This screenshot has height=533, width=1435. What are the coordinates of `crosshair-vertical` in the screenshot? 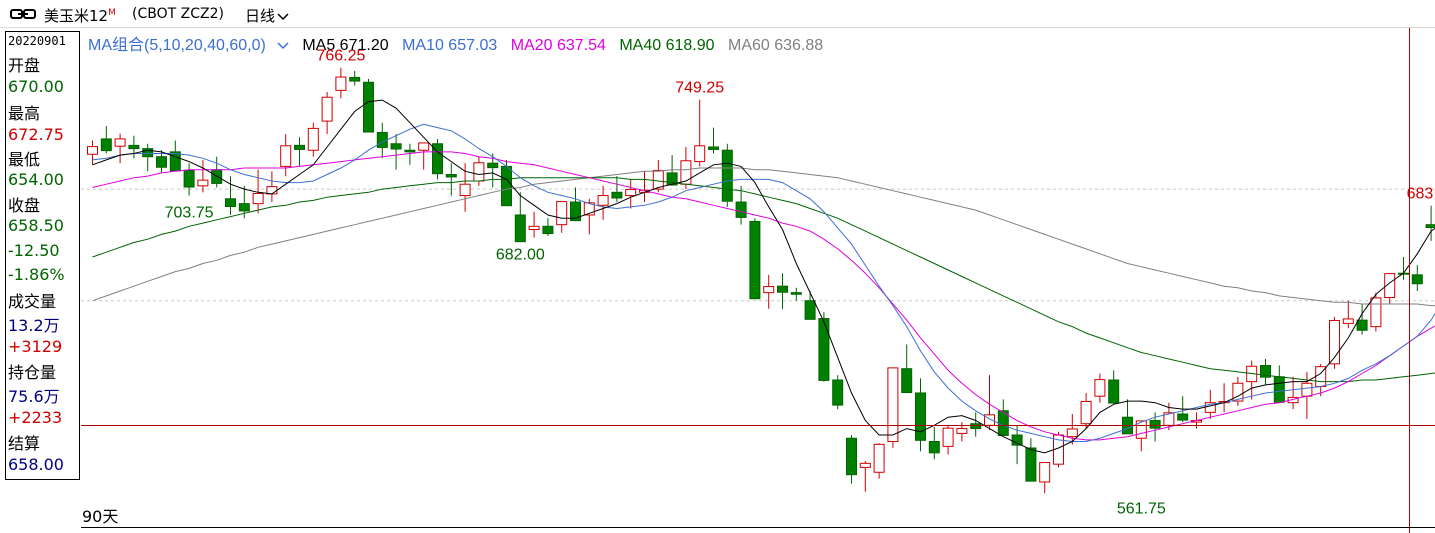 It's located at (1409, 280).